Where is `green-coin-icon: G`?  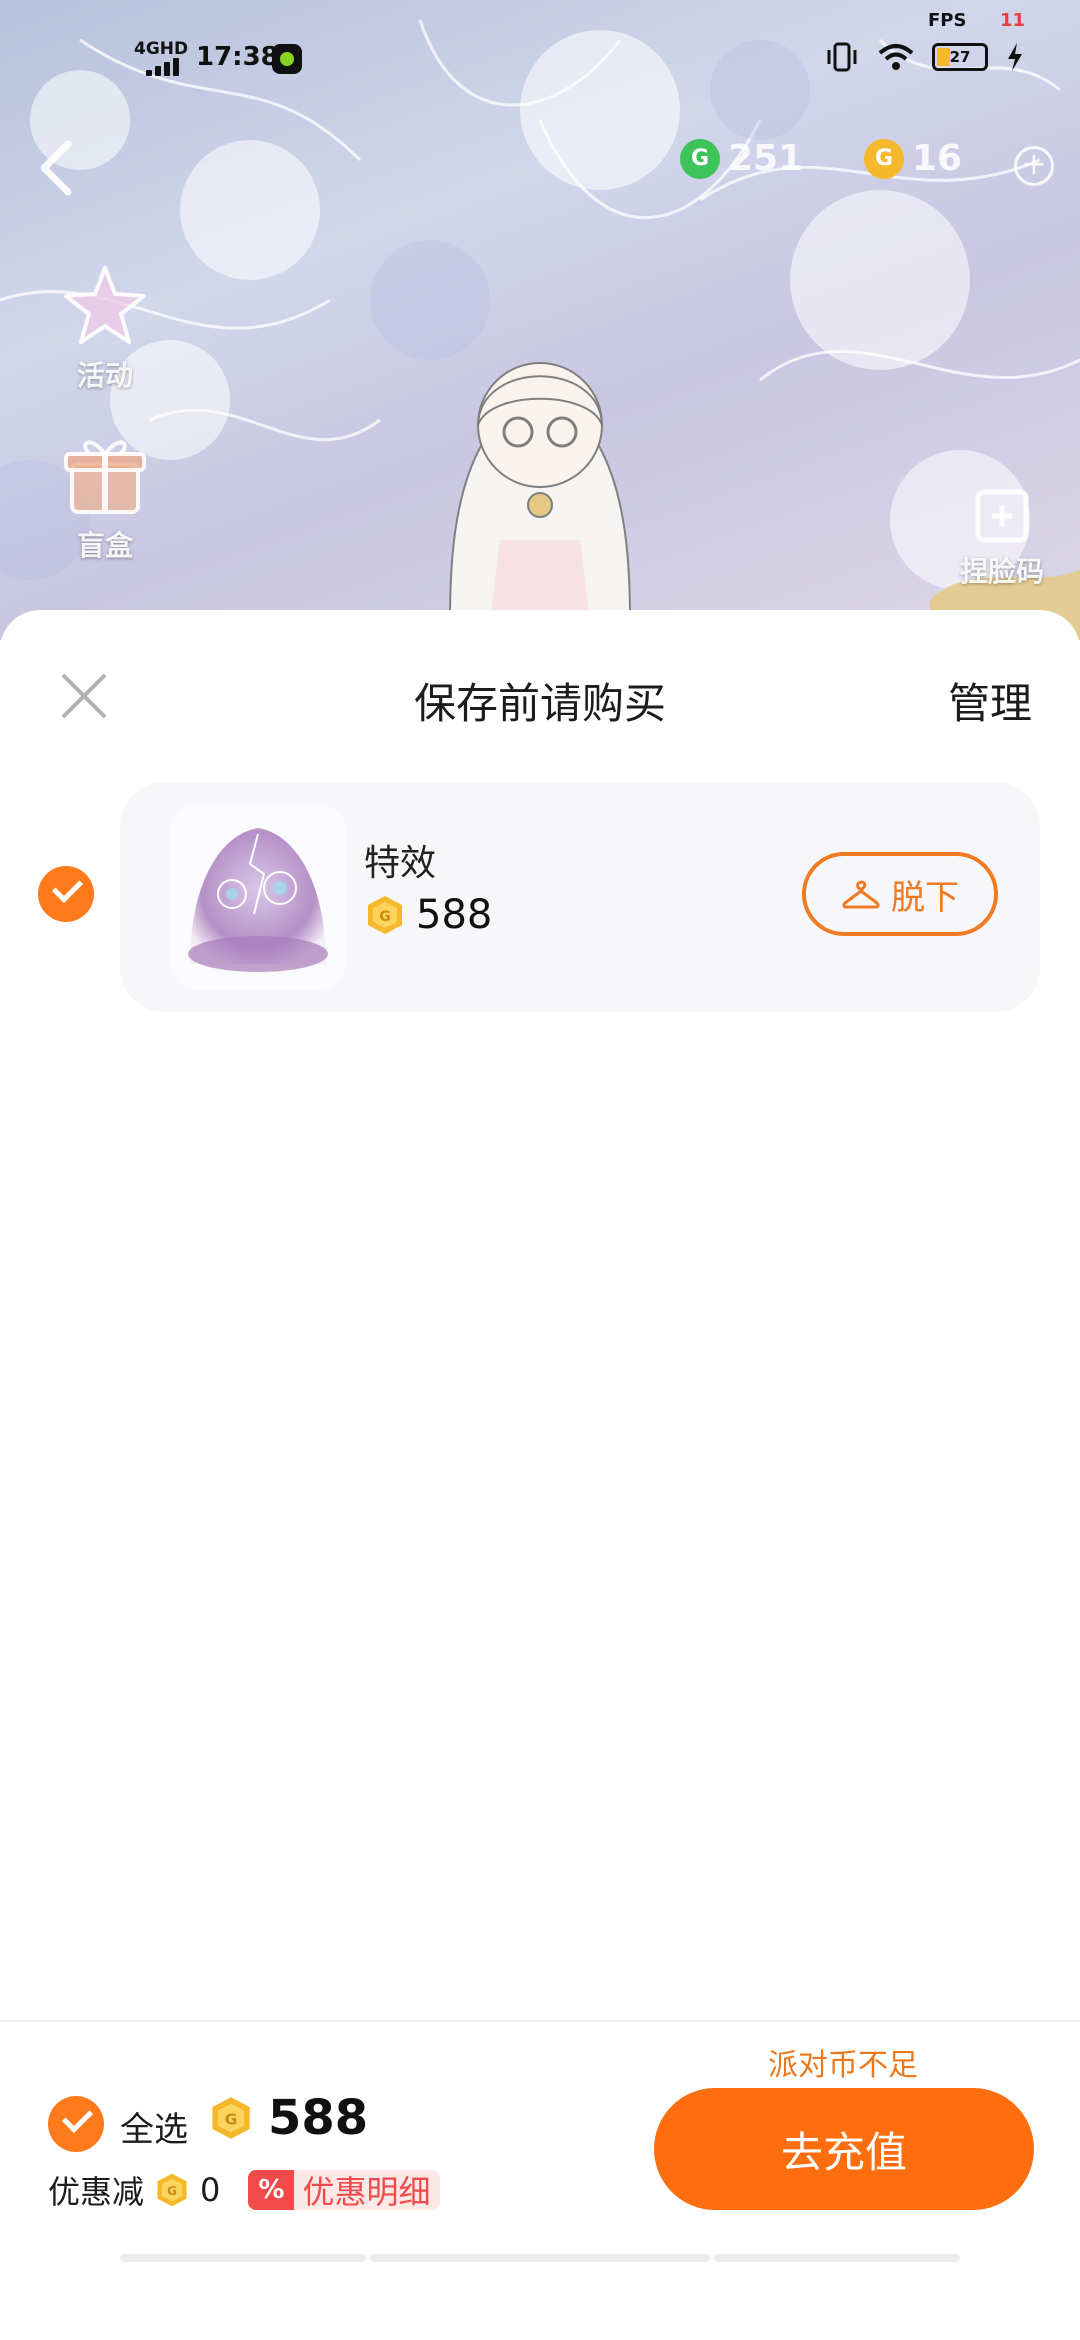
green-coin-icon: G is located at coordinates (700, 158).